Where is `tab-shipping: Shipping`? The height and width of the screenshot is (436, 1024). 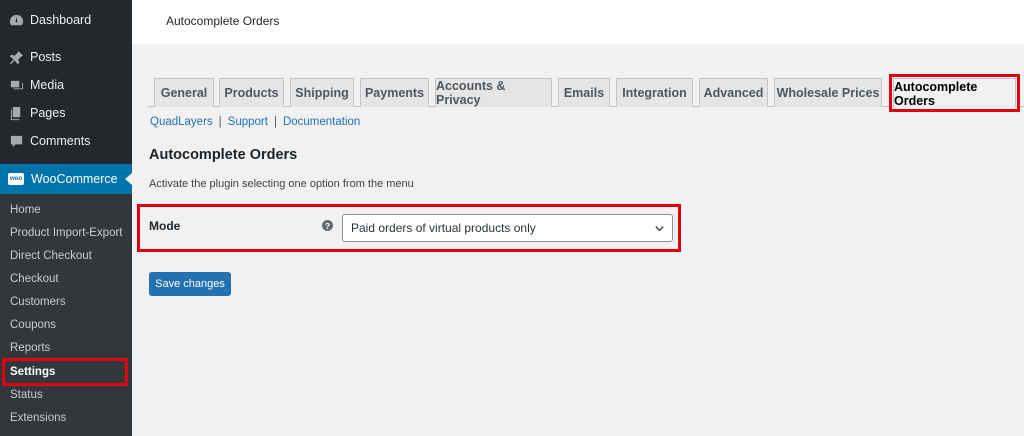 tab-shipping: Shipping is located at coordinates (322, 92).